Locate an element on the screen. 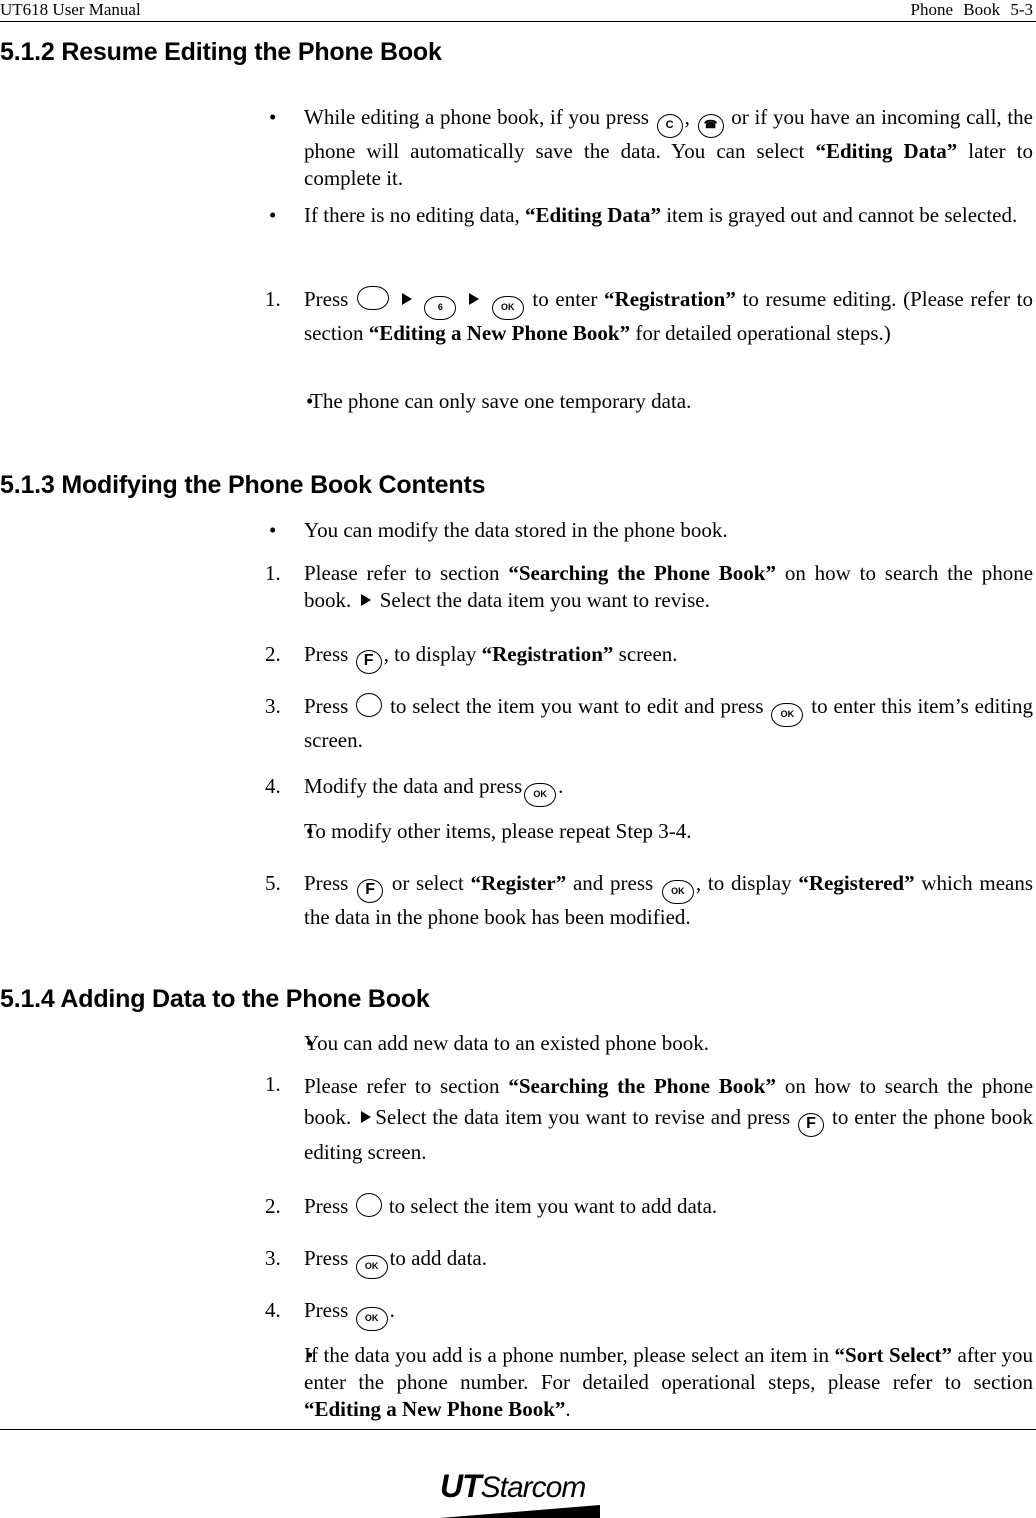  clear-key-icon: C is located at coordinates (669, 126).